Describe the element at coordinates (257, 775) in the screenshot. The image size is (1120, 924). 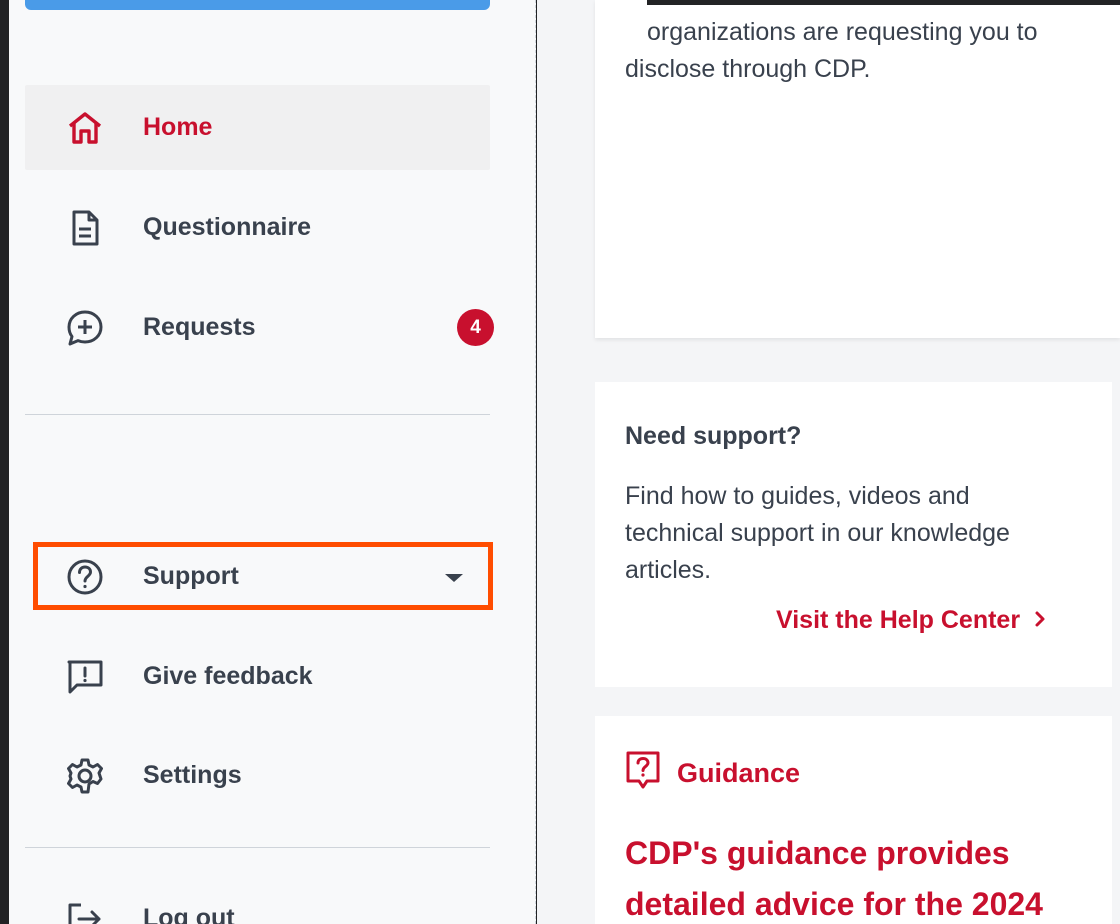
I see `sidebar-item-settings: Settings` at that location.